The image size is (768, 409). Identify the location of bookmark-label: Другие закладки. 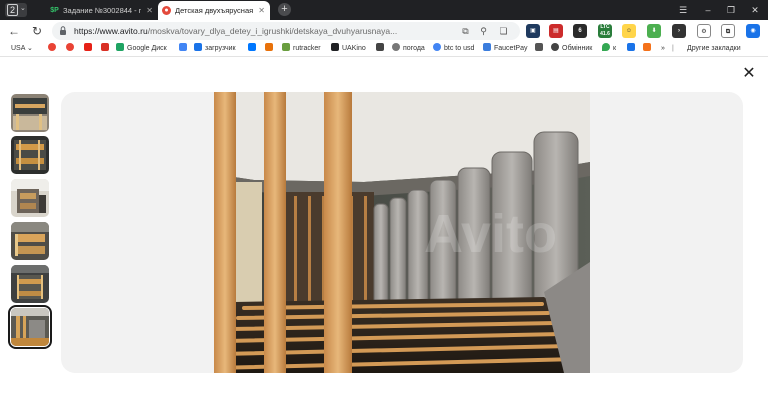
(714, 48).